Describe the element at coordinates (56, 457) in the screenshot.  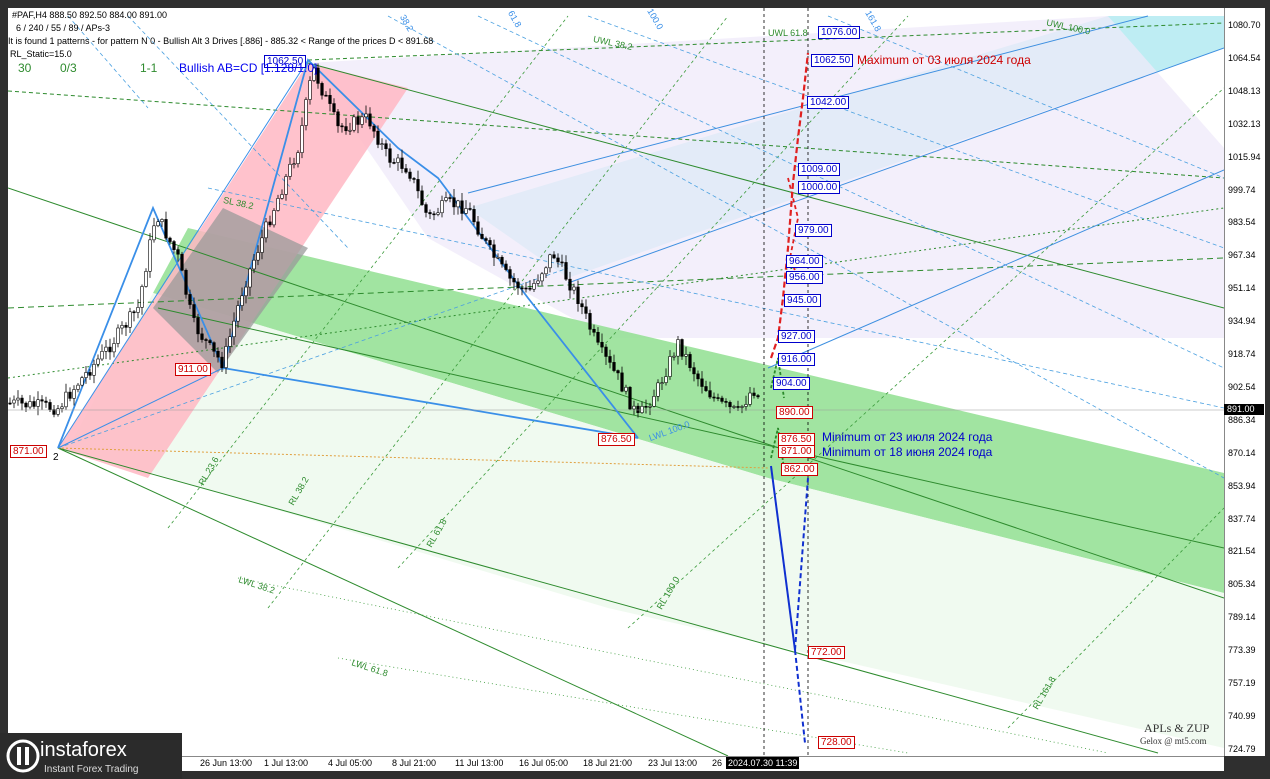
I see `pivot-label: 2` at that location.